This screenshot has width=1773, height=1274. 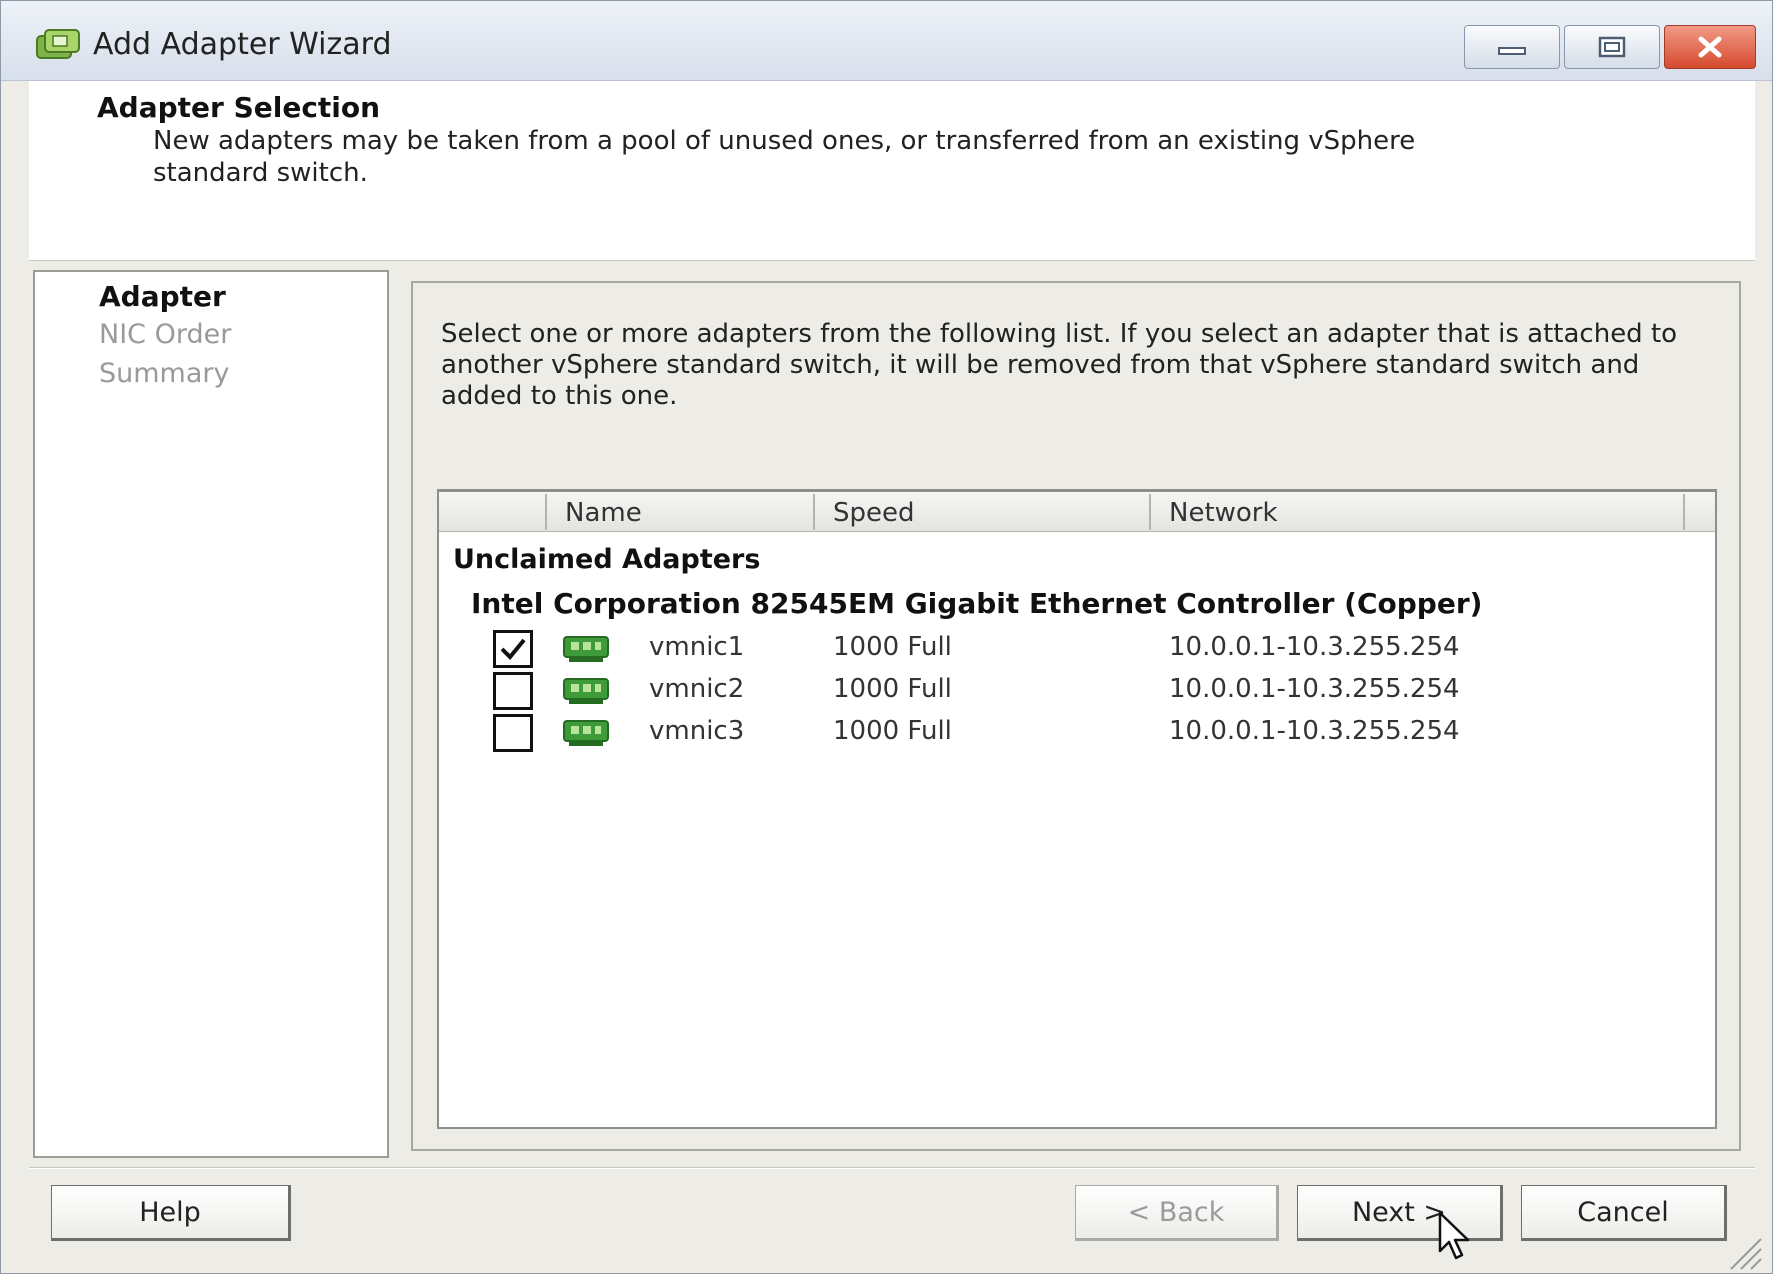 What do you see at coordinates (874, 513) in the screenshot?
I see `column-header-speed: Speed` at bounding box center [874, 513].